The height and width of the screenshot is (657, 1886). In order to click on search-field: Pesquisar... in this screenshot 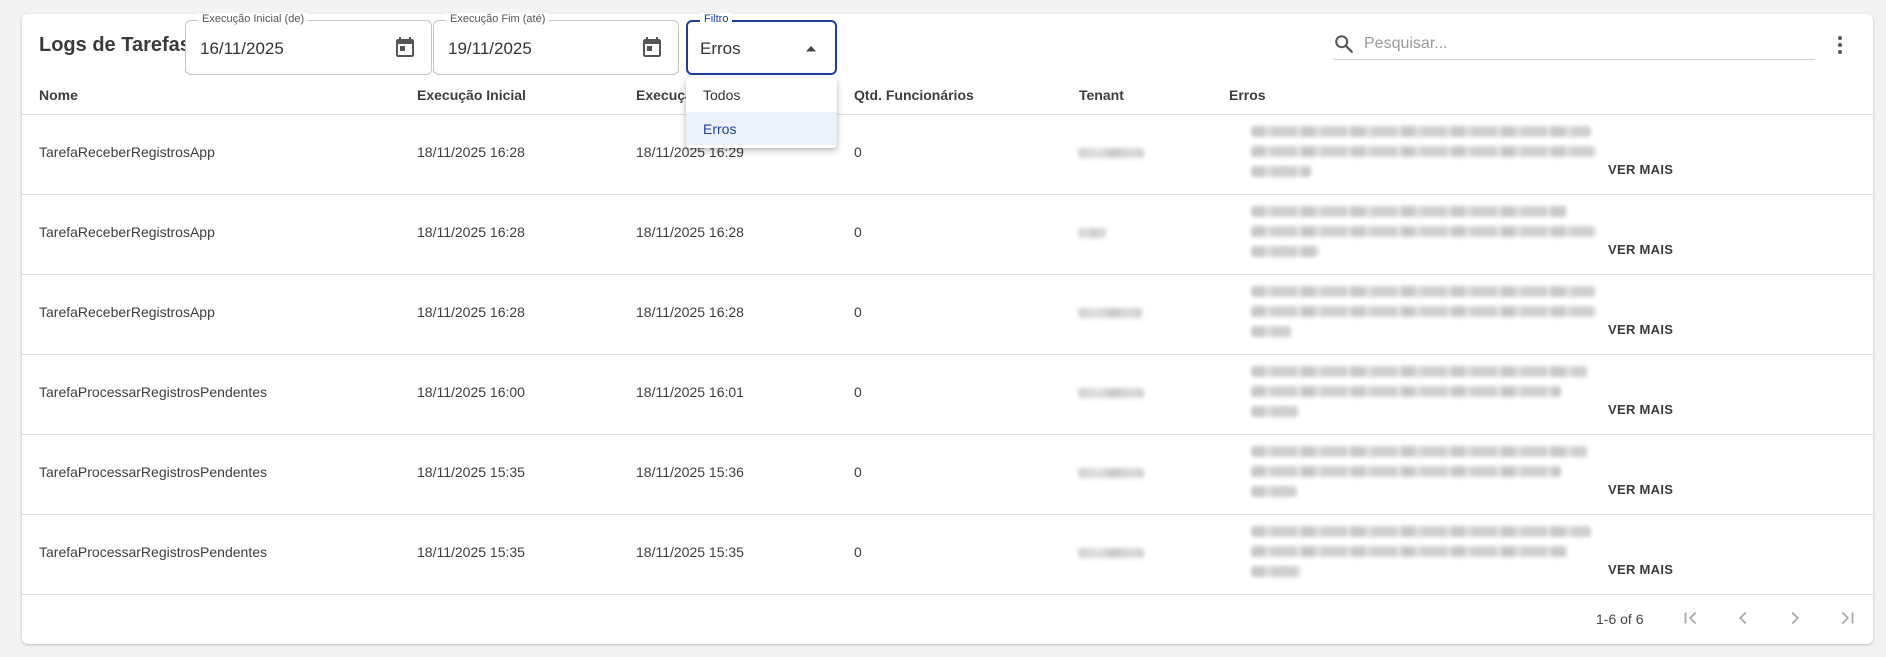, I will do `click(1574, 45)`.